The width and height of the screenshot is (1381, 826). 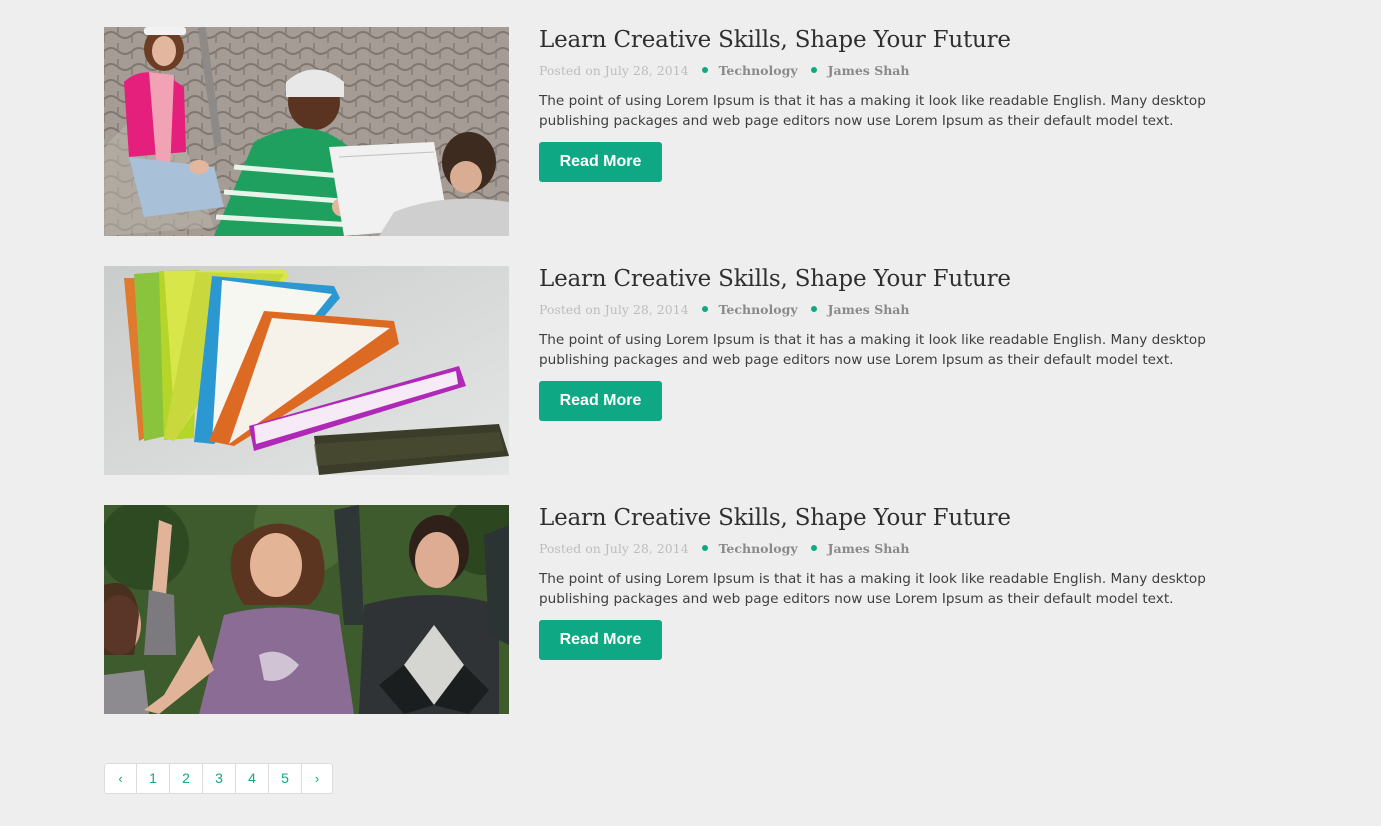 I want to click on pagination-page-2: 2, so click(x=185, y=778).